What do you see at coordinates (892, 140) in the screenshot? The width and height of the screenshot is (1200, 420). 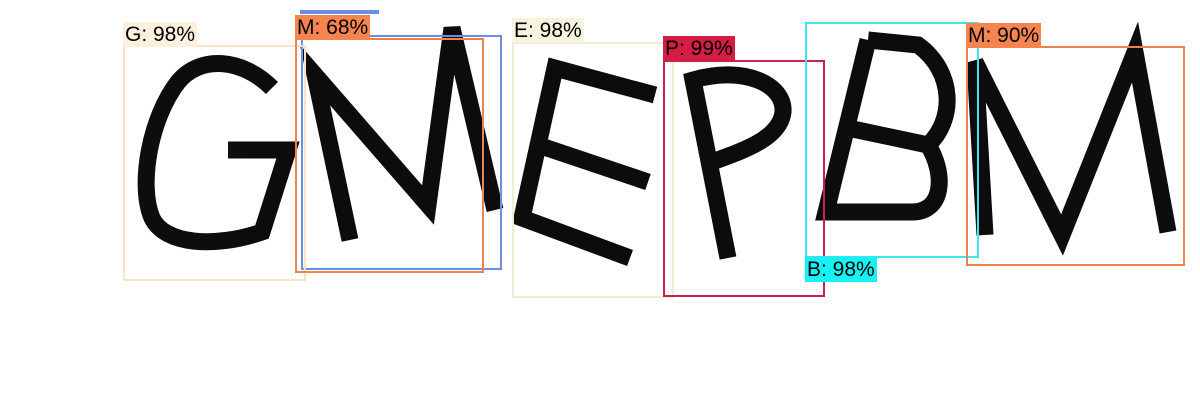 I see `detection-box-b` at bounding box center [892, 140].